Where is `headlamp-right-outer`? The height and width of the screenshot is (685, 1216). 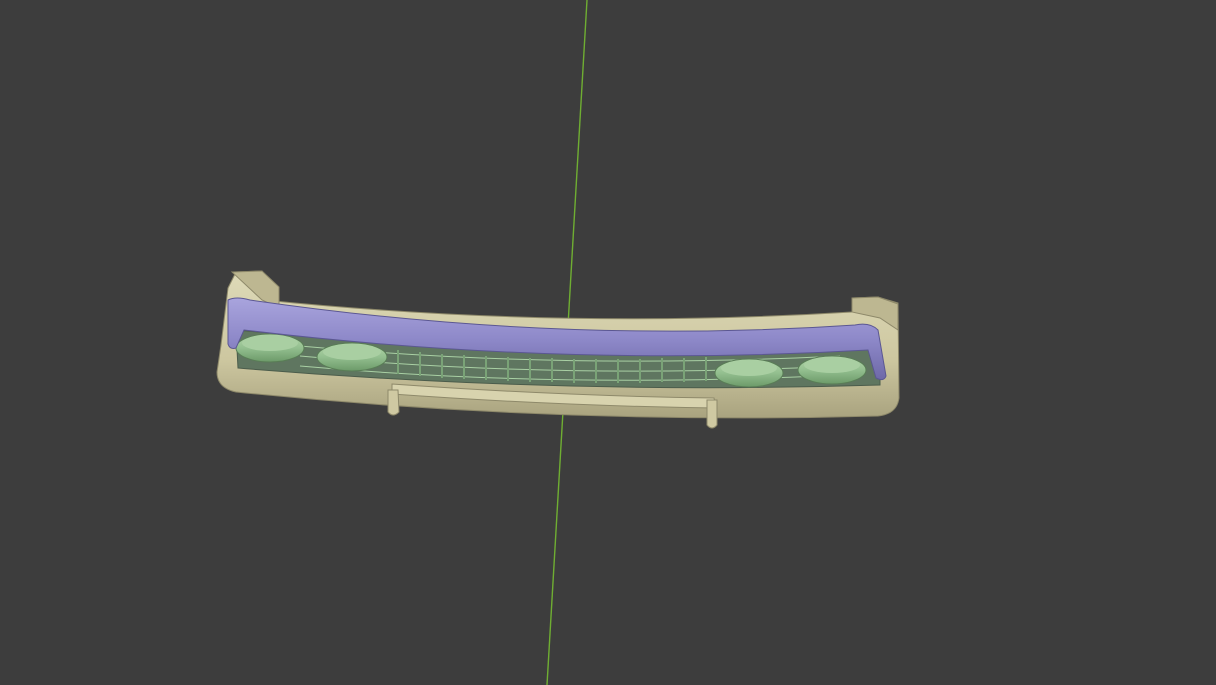
headlamp-right-outer is located at coordinates (832, 370).